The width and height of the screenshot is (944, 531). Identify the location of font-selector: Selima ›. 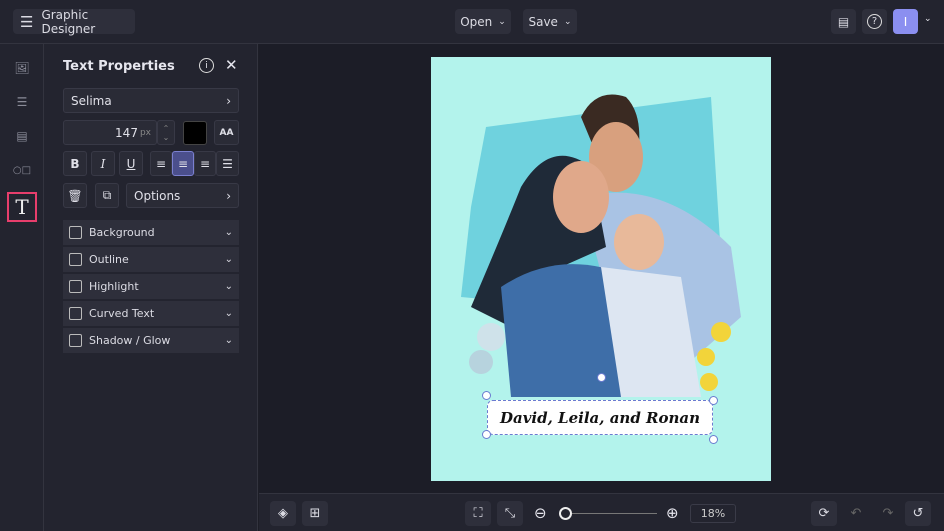
(151, 100).